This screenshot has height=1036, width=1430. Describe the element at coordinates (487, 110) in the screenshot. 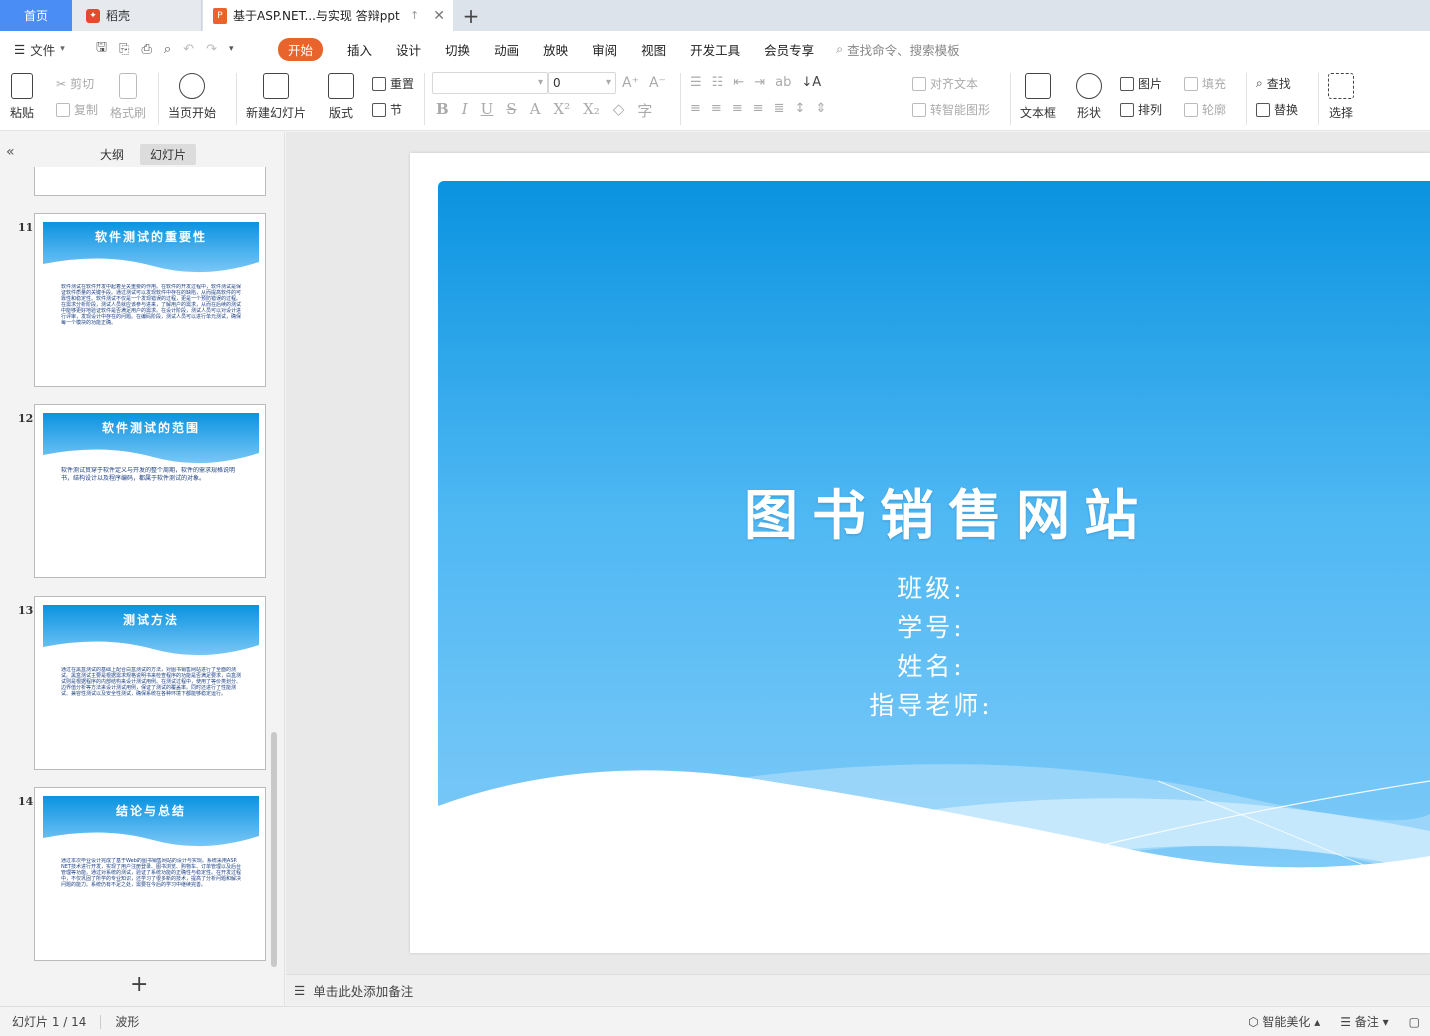

I see `underline-icon: U` at that location.